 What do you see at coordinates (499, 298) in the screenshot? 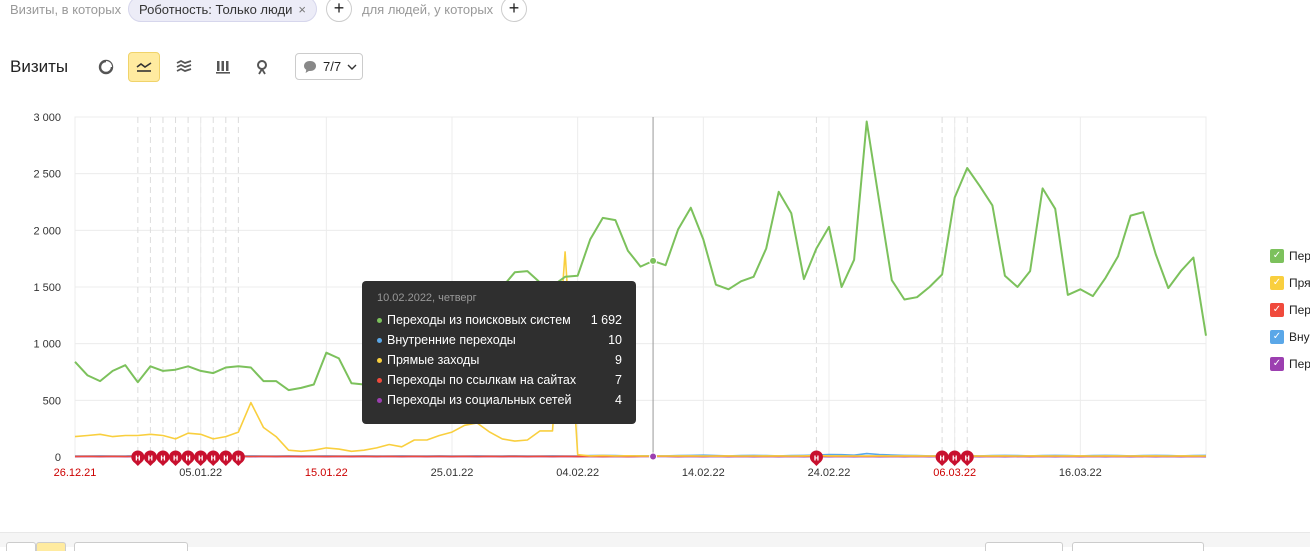
I see `tooltip-date: 10.02.2022, четверг` at bounding box center [499, 298].